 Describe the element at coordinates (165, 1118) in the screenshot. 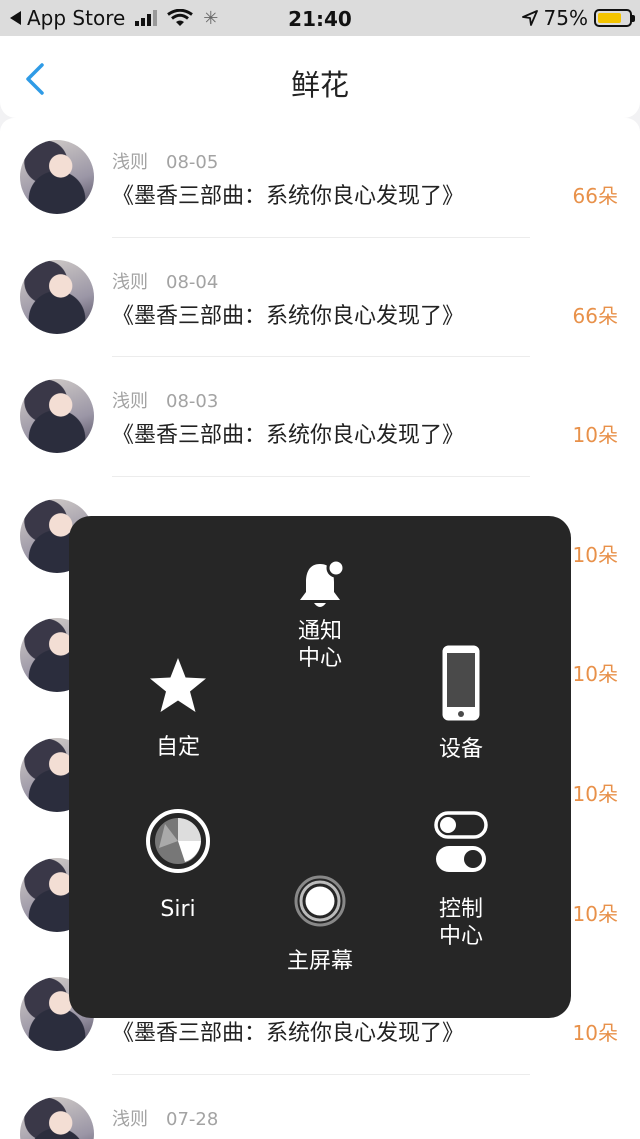

I see `item-meta: 浅则 07-28` at that location.